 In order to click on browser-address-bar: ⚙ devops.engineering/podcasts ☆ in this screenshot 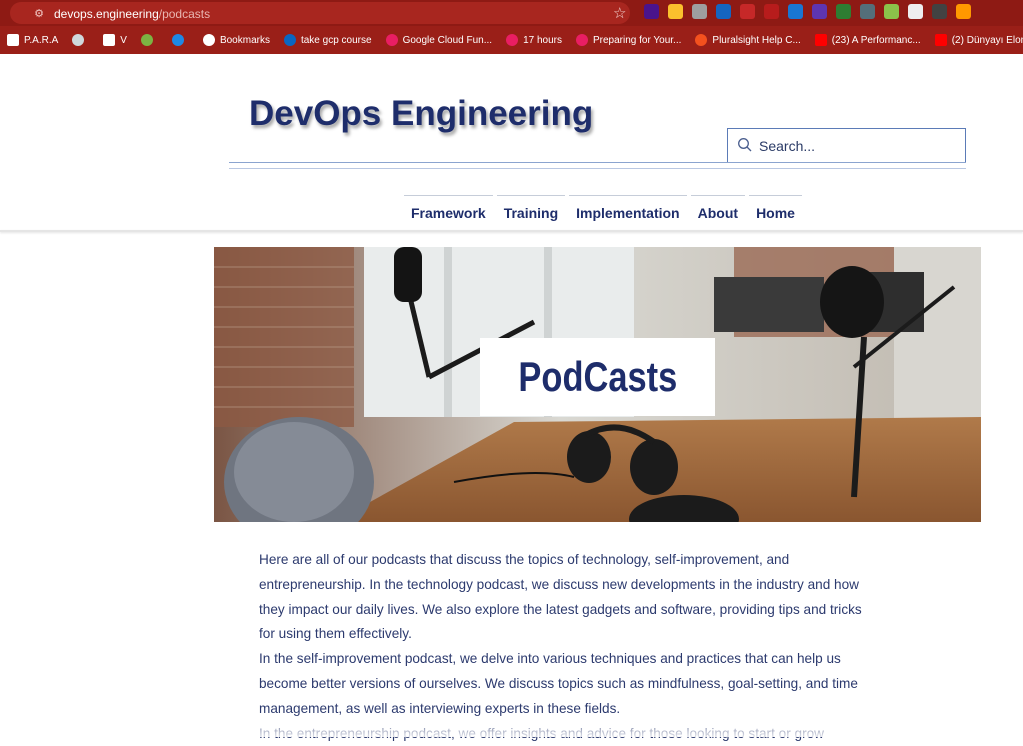, I will do `click(511, 13)`.